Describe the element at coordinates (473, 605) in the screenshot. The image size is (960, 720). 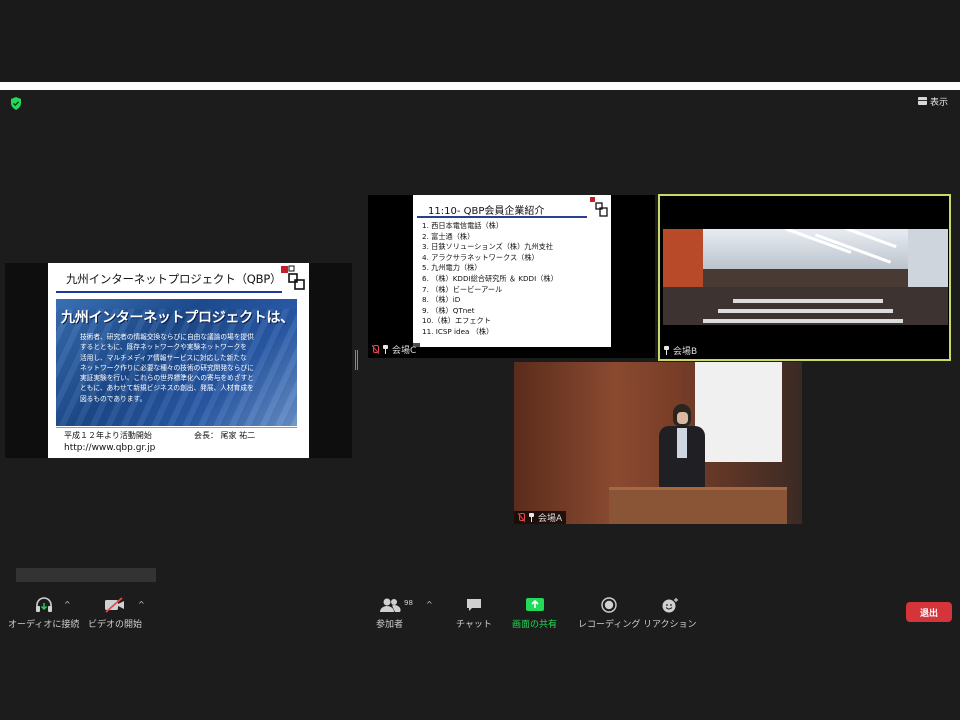
I see `chat-icon` at that location.